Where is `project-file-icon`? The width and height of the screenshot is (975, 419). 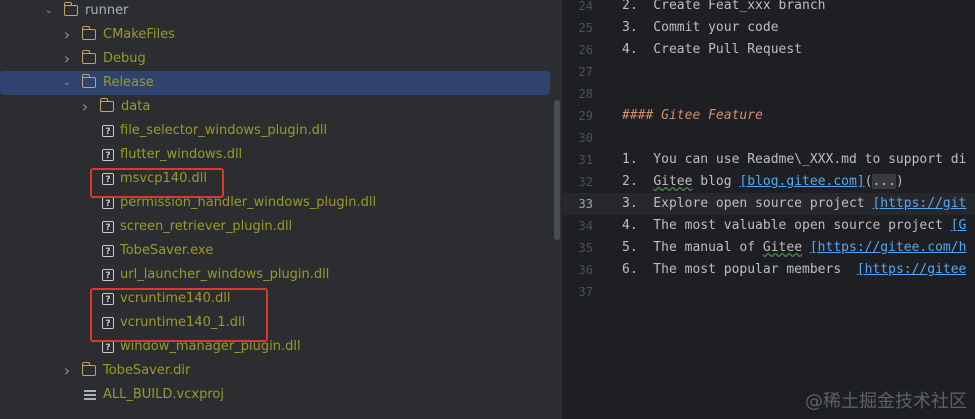 project-file-icon is located at coordinates (90, 395).